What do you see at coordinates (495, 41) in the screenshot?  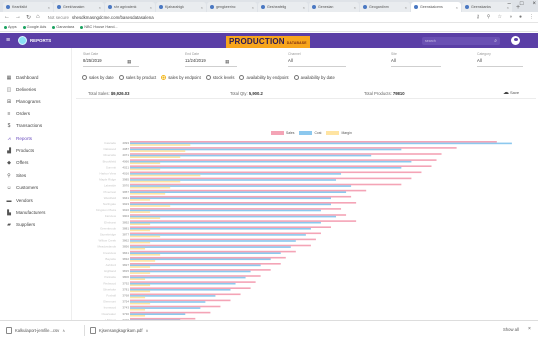 I see `search-icon: ⌕` at bounding box center [495, 41].